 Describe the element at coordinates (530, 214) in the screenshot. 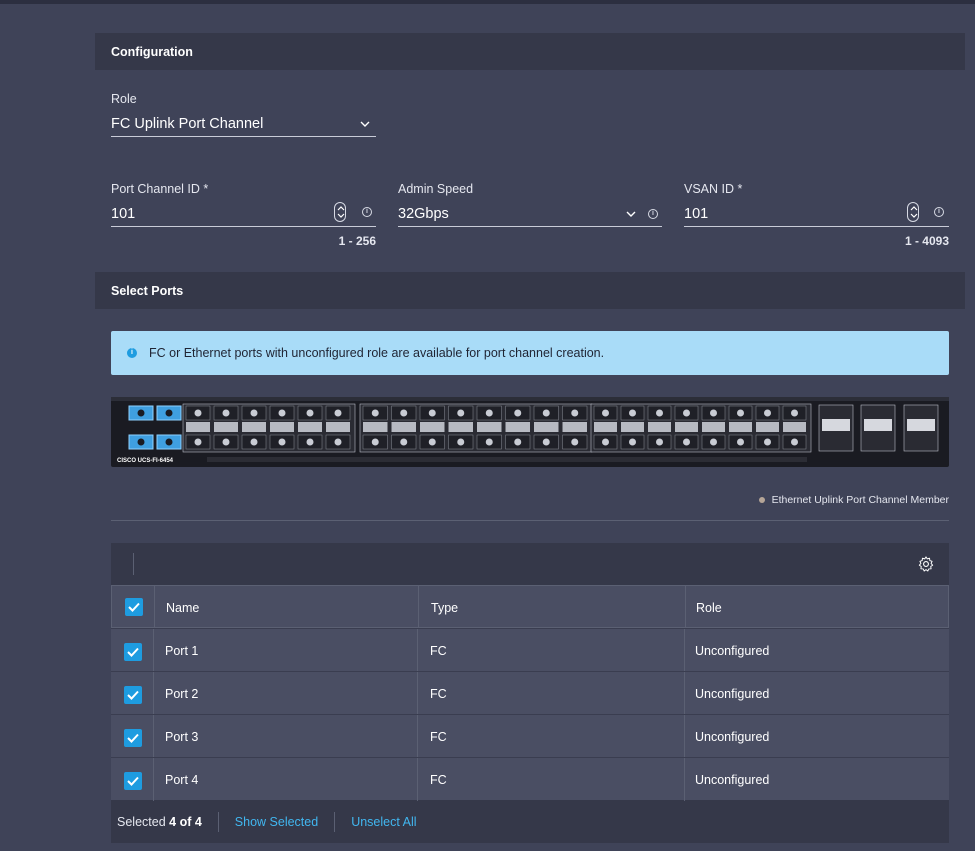

I see `admin-speed-select: 32Gbps i` at that location.